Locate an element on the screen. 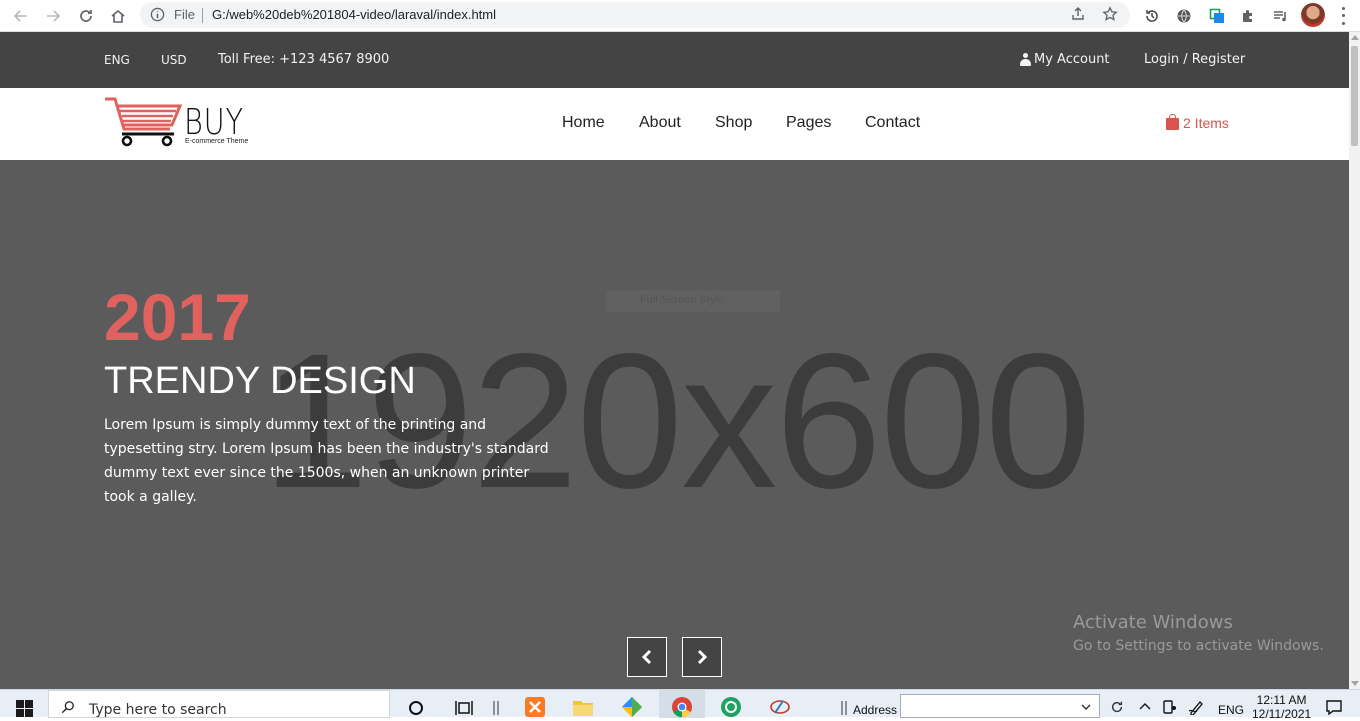 Image resolution: width=1360 pixels, height=721 pixels. scroll-down-icon is located at coordinates (1355, 683).